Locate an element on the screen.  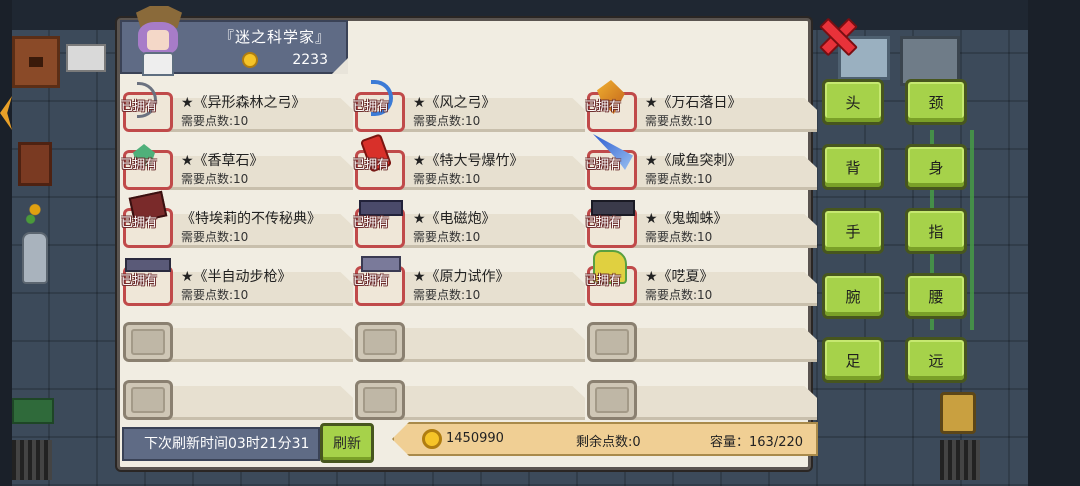
item-slot: 已拥有 ★《风之弓》 需要点数:10 is located at coordinates (469, 108).